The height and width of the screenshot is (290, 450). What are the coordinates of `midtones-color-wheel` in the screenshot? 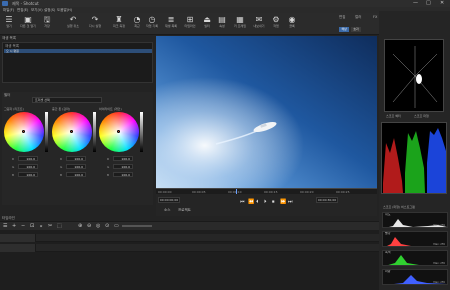 It's located at (72, 132).